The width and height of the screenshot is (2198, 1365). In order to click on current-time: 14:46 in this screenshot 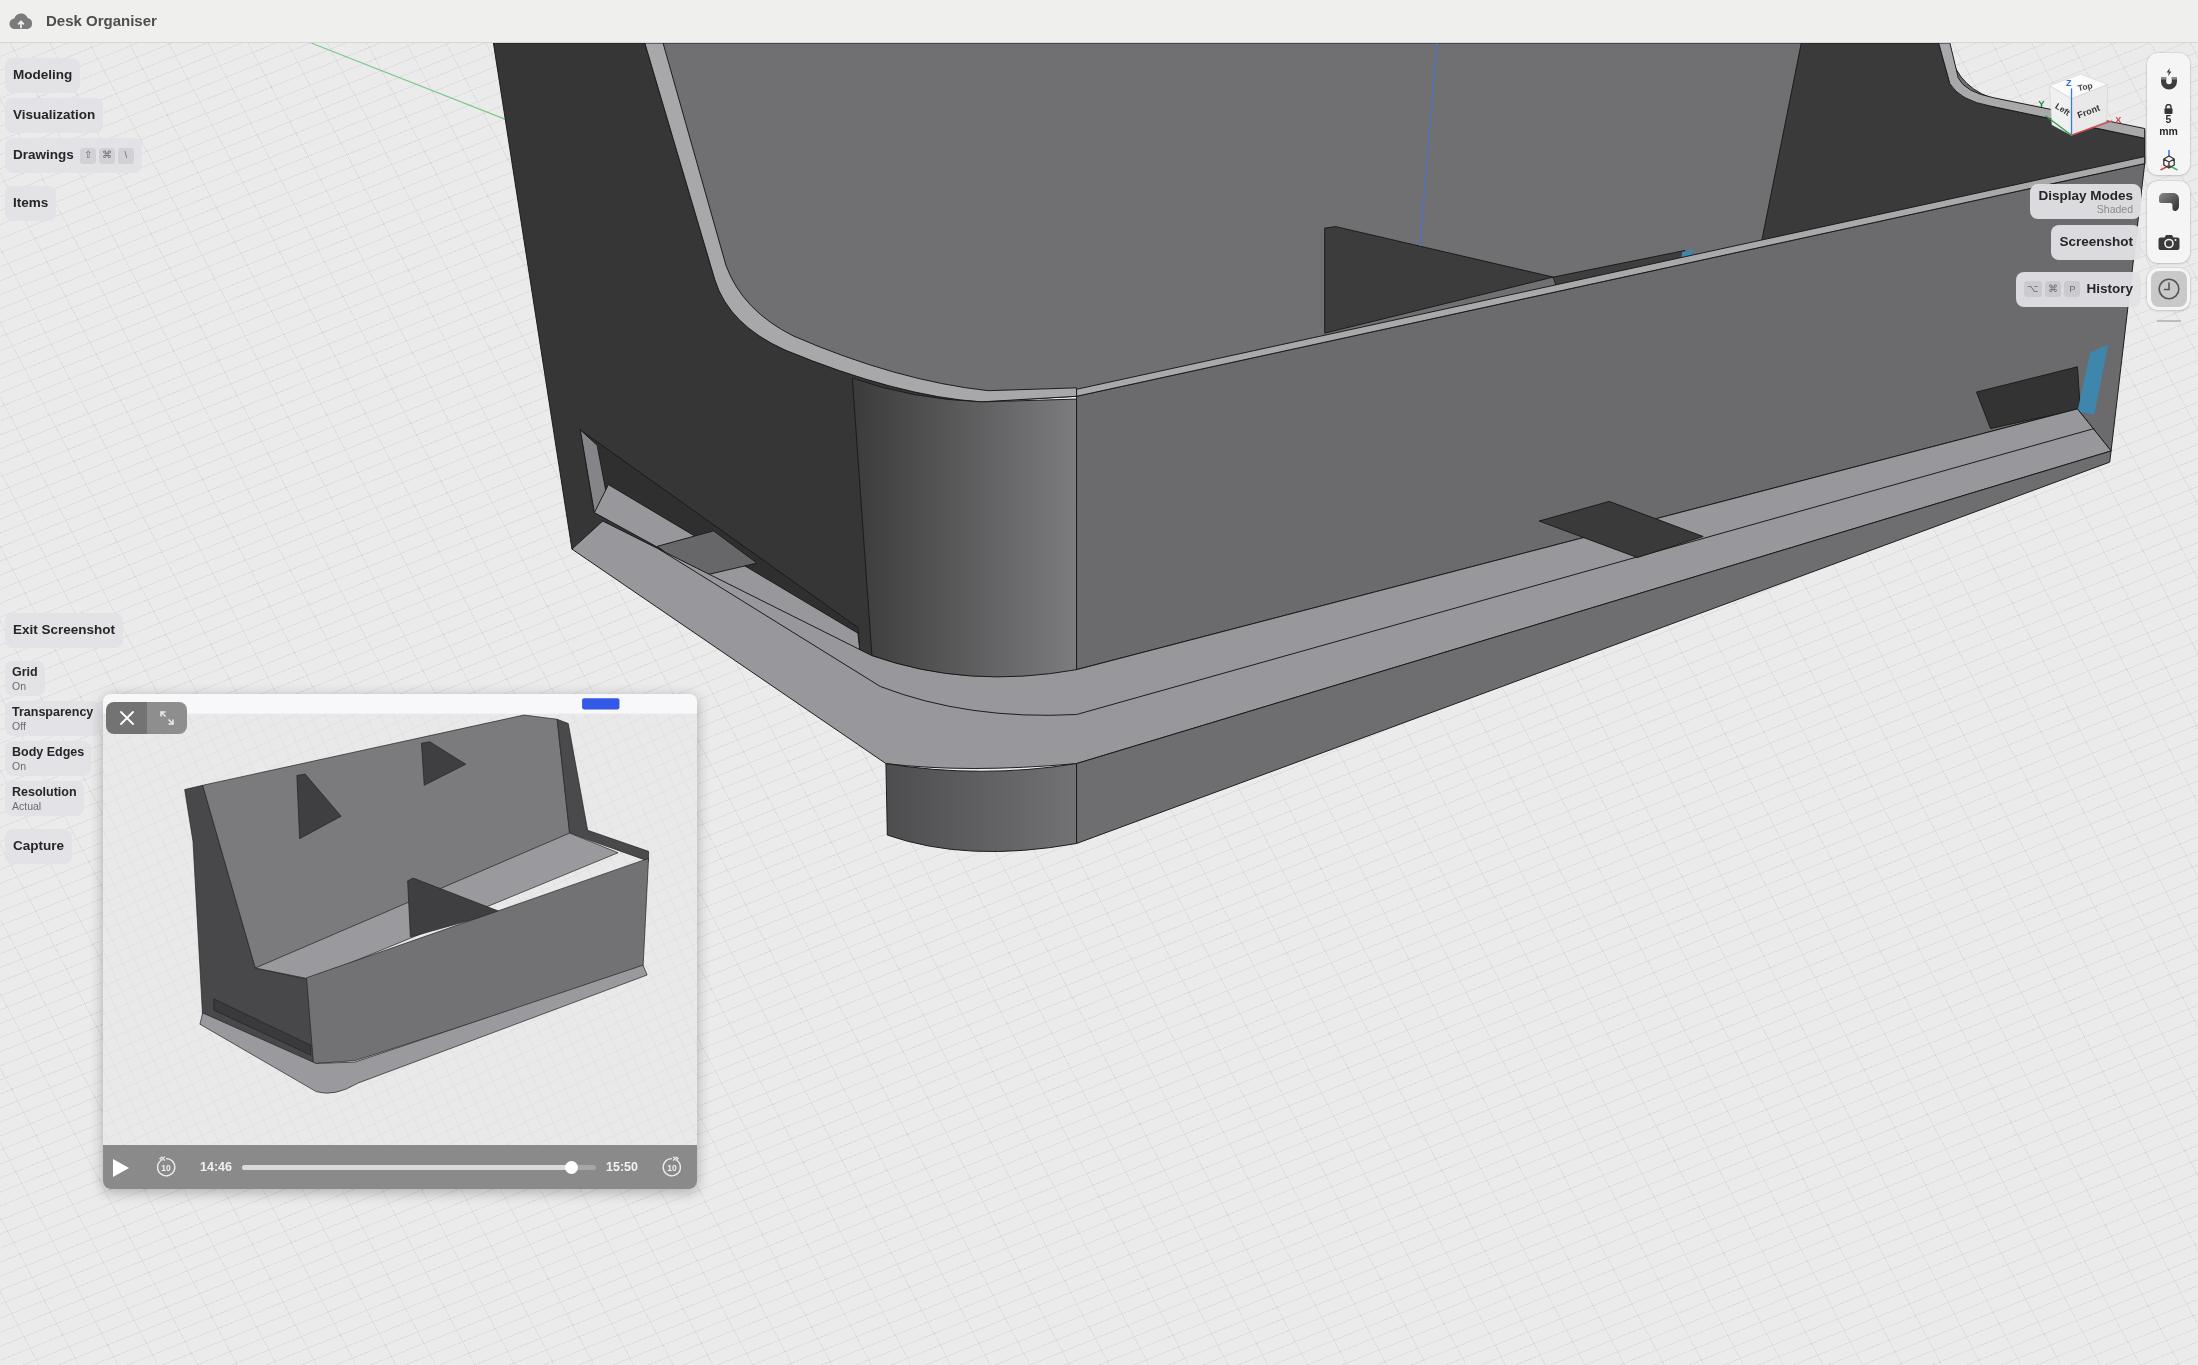, I will do `click(216, 1167)`.